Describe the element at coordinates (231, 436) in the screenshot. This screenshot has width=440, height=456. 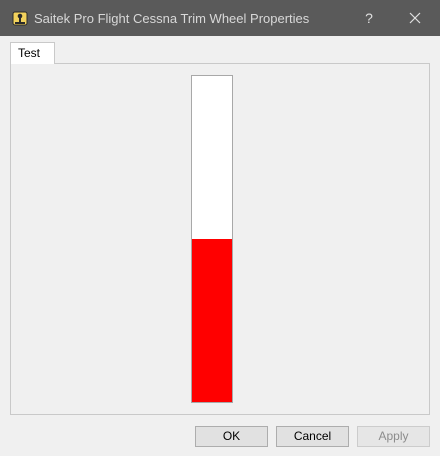
I see `ok-button: OK` at that location.